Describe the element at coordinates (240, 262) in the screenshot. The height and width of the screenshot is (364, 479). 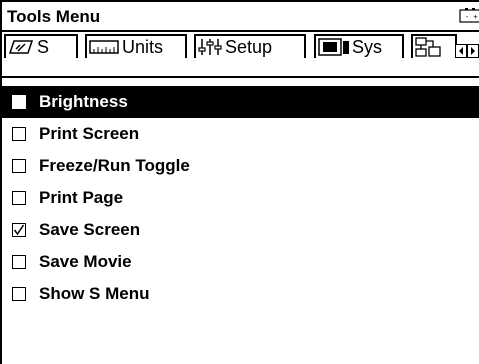
I see `menu-item-save-movie: Save Movie` at that location.